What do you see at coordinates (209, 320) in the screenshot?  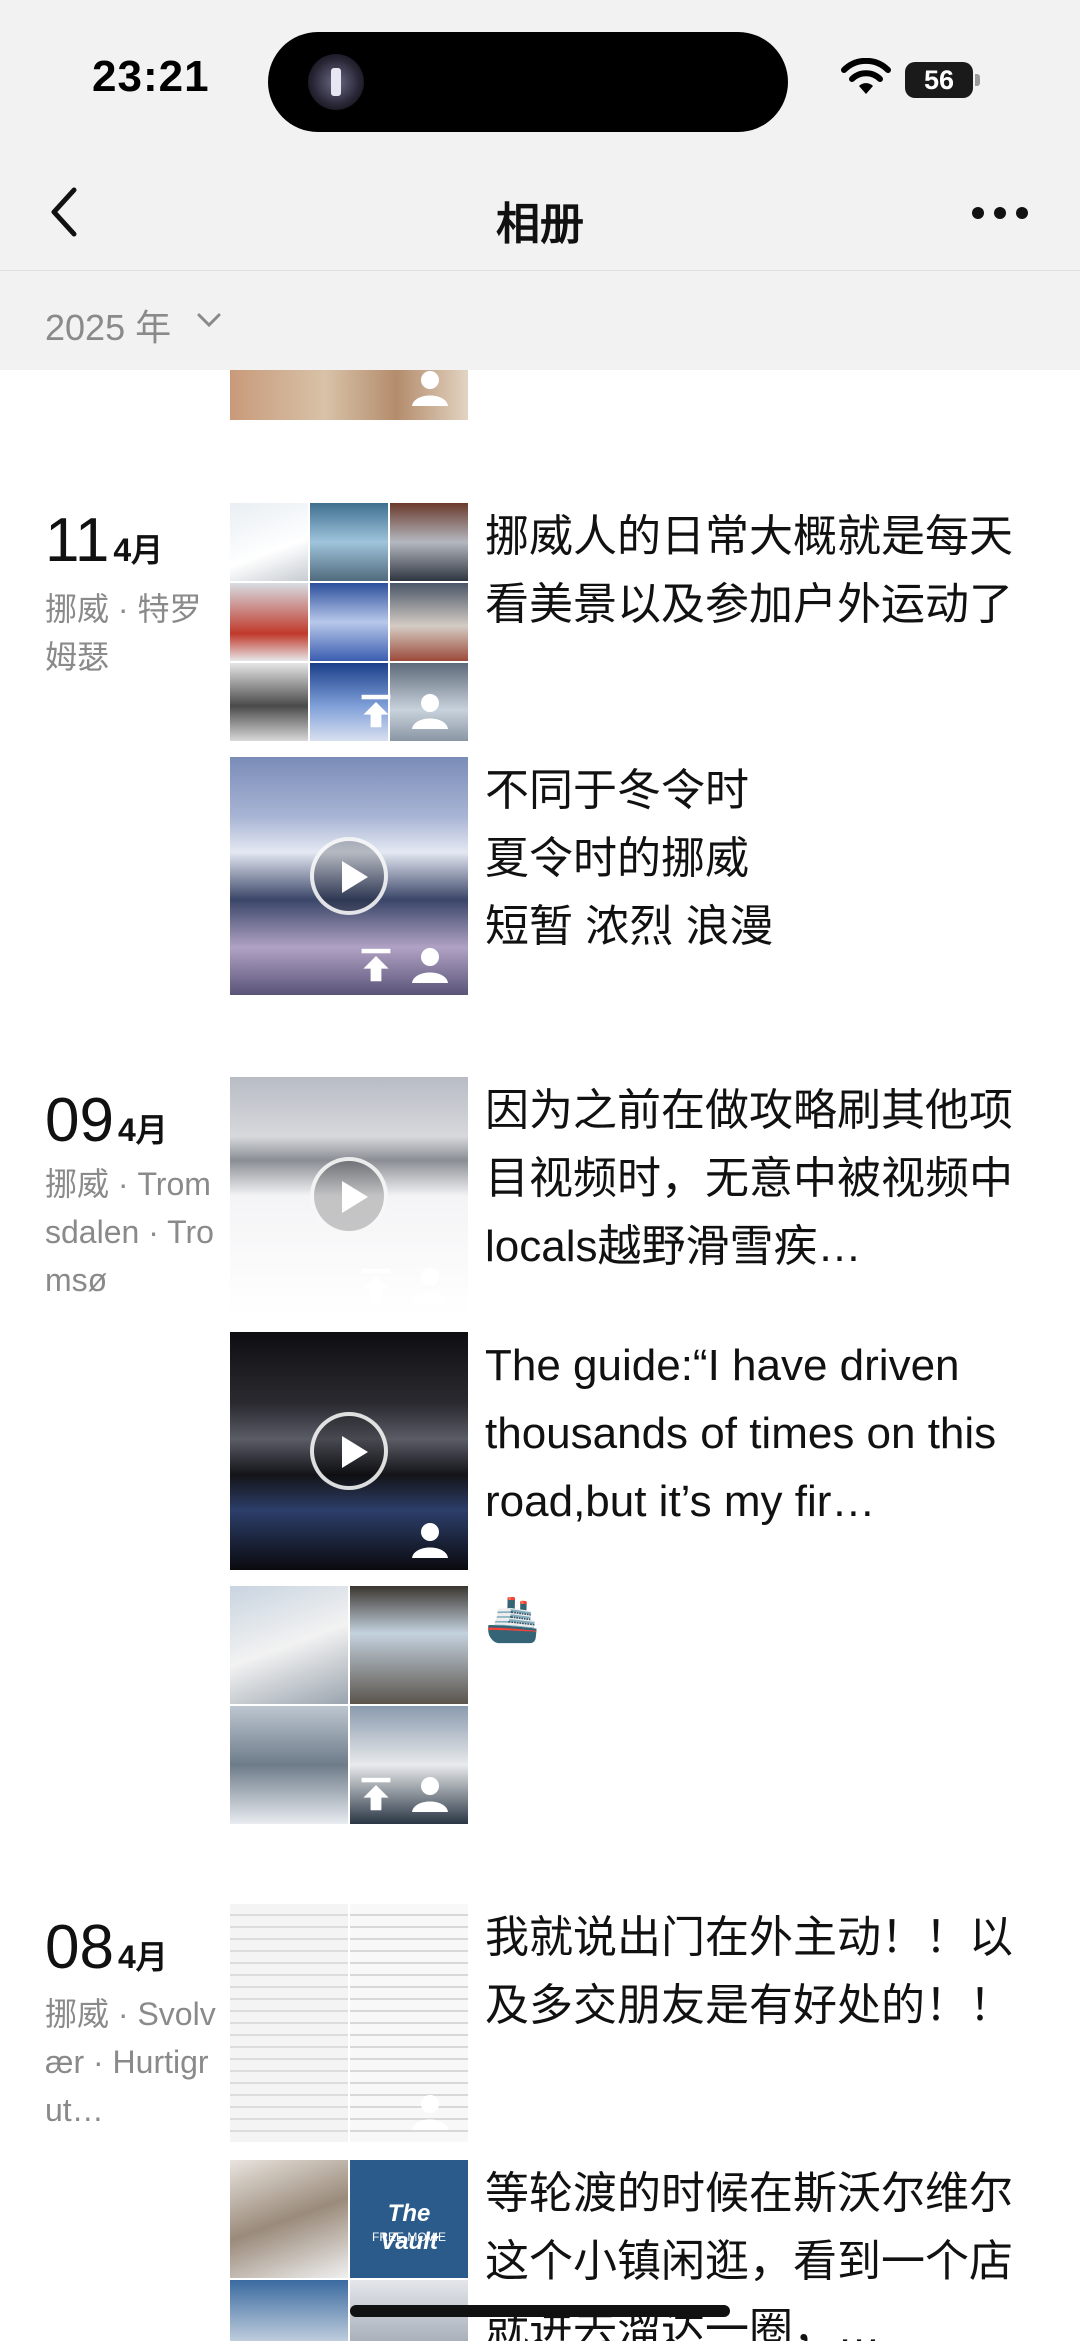 I see `chevron-down-icon` at bounding box center [209, 320].